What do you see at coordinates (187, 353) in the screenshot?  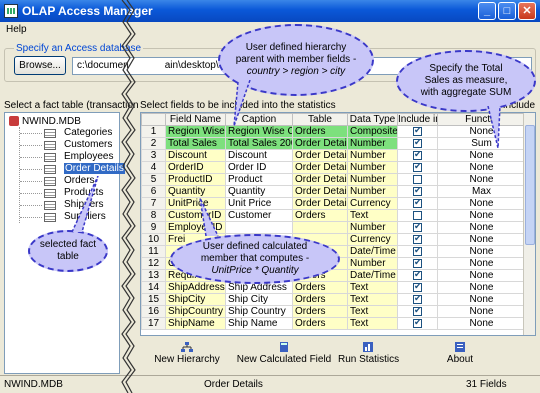 I see `new-hierarchy-button: New Hierarchy` at bounding box center [187, 353].